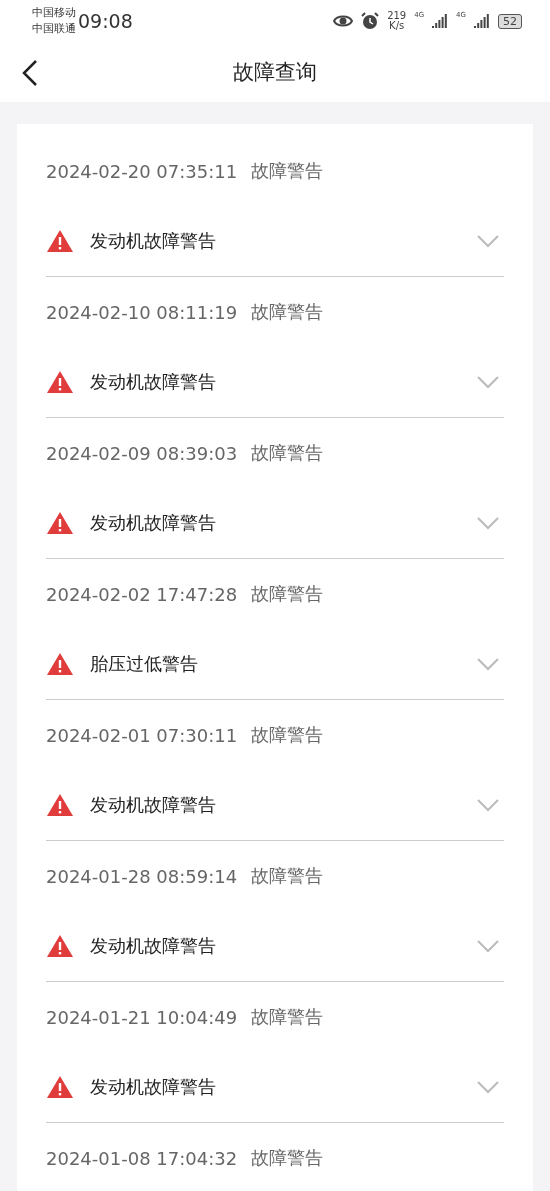 The height and width of the screenshot is (1191, 550). What do you see at coordinates (142, 171) in the screenshot?
I see `record-datetime: 2024-02-20 07:35:11` at bounding box center [142, 171].